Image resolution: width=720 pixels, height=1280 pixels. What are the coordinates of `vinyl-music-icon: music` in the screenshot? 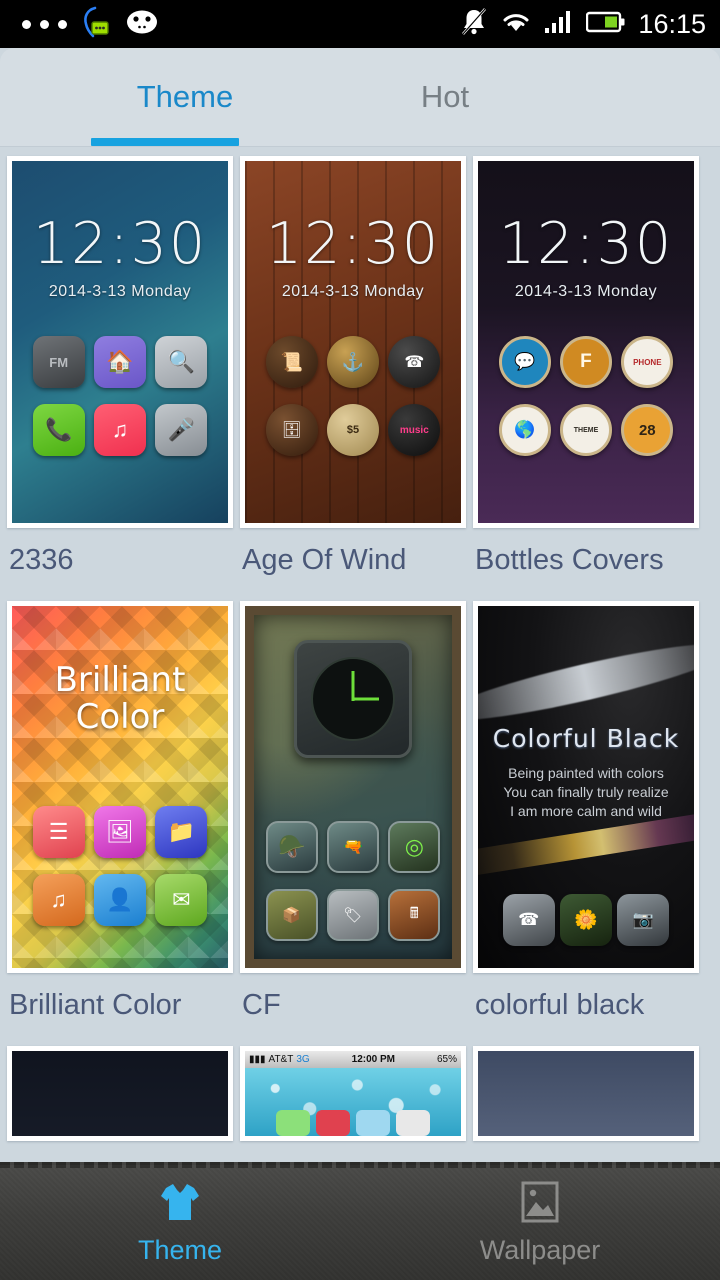 It's located at (414, 430).